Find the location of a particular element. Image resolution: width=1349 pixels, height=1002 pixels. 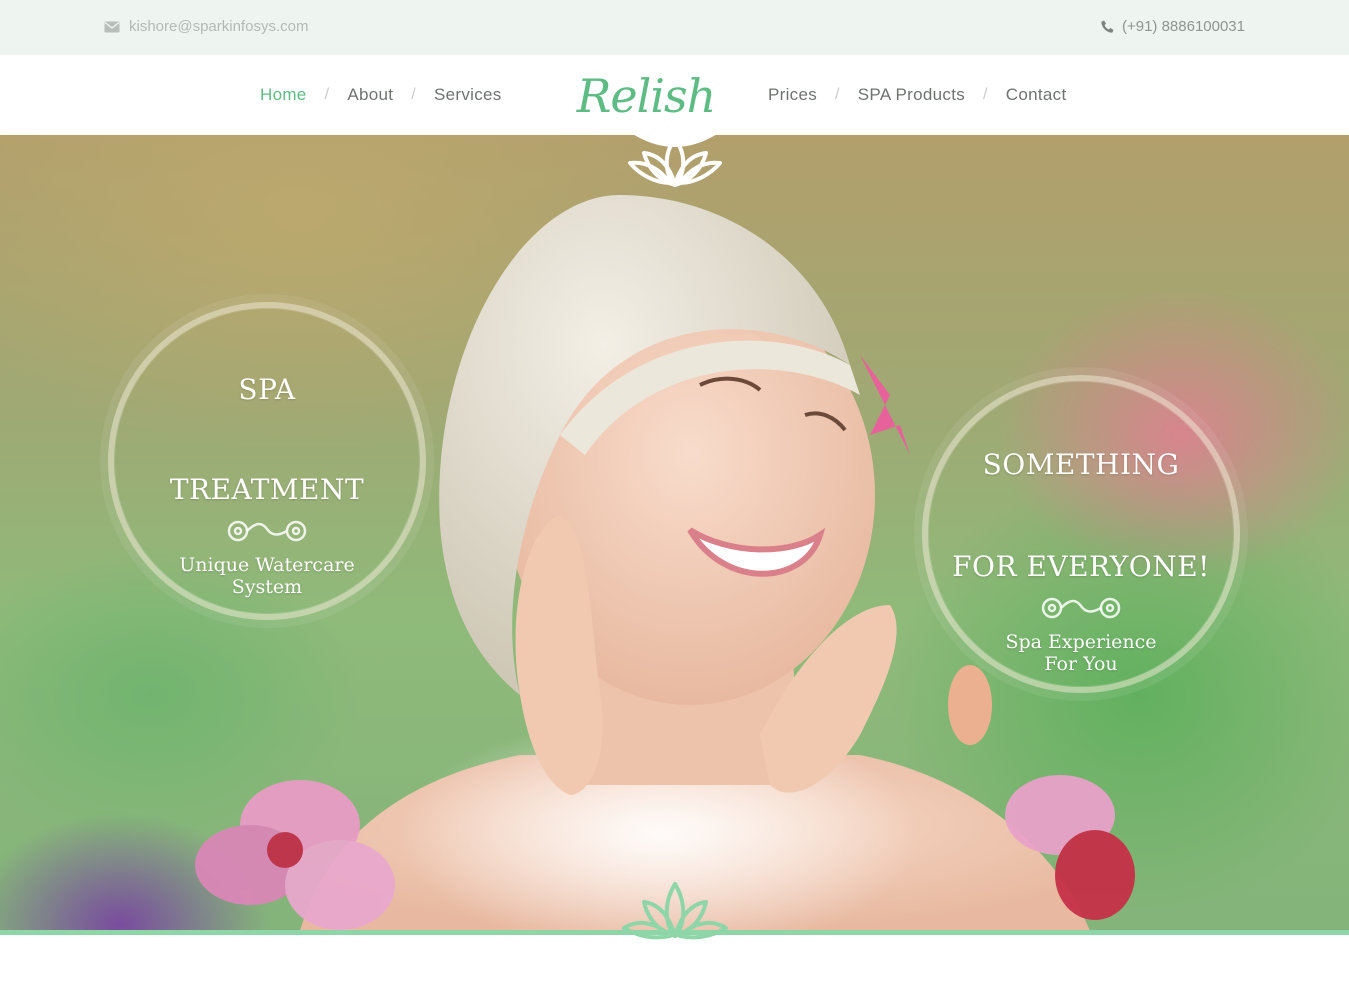

nav-right-group: Prices / SPA Products / Contact is located at coordinates (917, 95).